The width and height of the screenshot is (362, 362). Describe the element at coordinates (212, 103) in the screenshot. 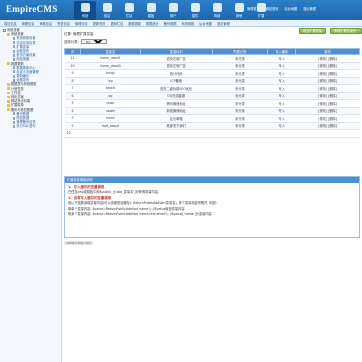

I see `table-row: 5 tewb 腾讯微博地址 未分类 写入 [修改] [删除]` at that location.